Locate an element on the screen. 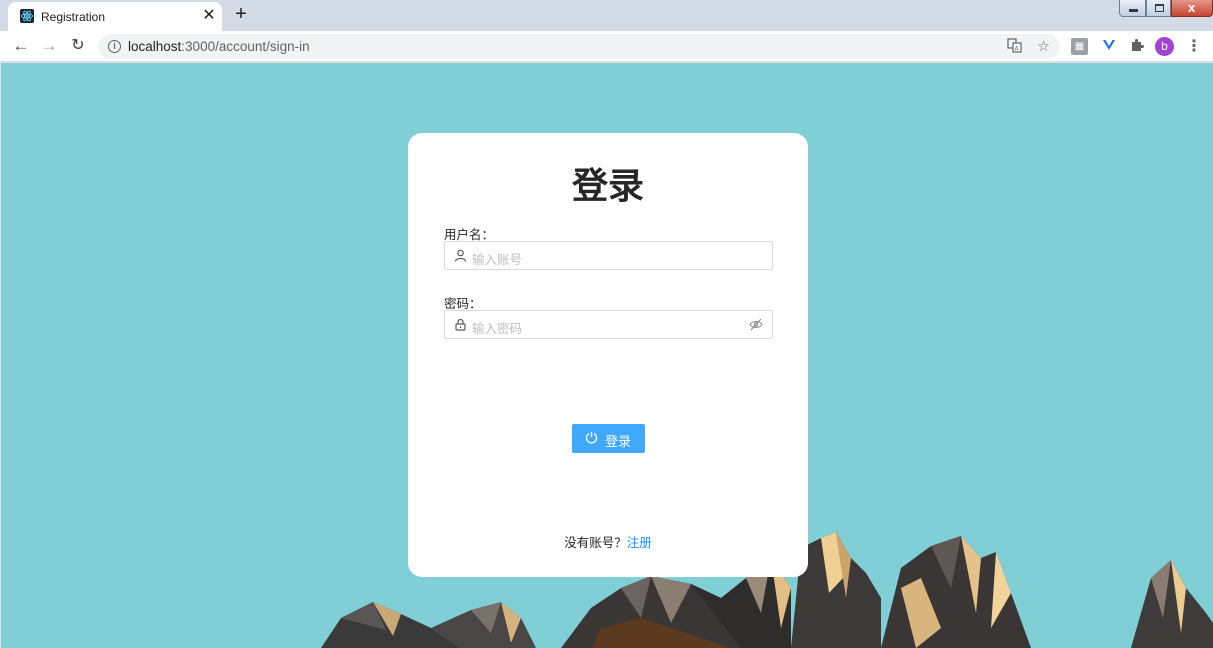 This screenshot has height=648, width=1213. user-icon is located at coordinates (460, 255).